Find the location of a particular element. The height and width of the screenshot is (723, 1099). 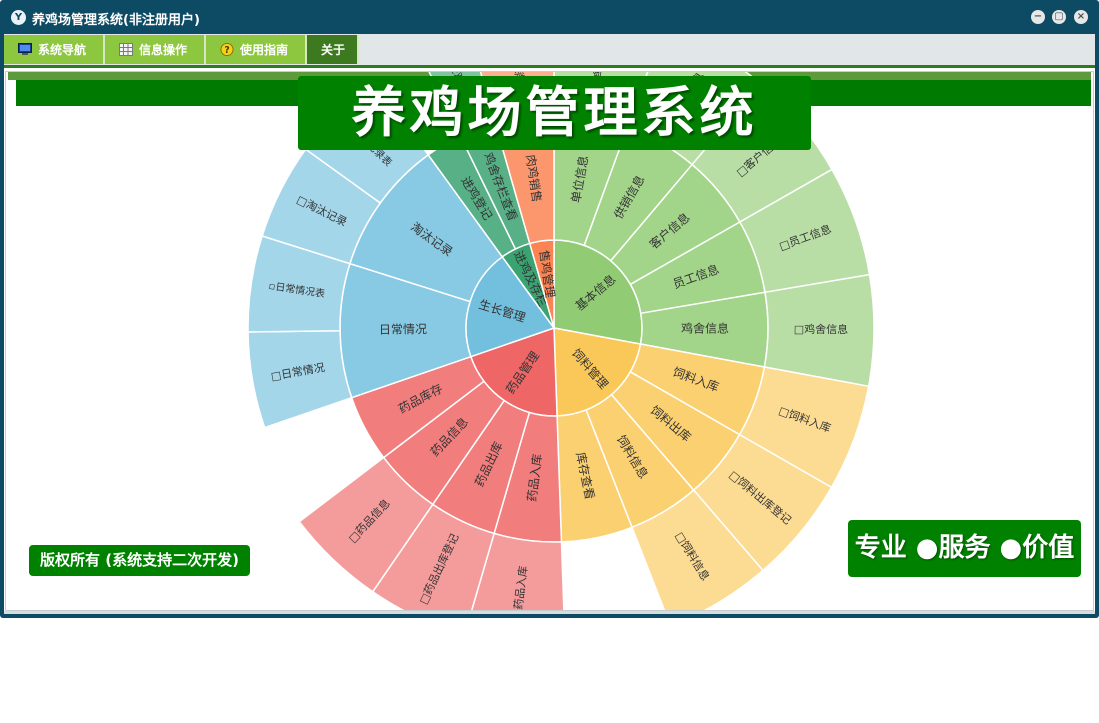

window-title: 养鸡场管理系统(非注册用户) is located at coordinates (116, 20).